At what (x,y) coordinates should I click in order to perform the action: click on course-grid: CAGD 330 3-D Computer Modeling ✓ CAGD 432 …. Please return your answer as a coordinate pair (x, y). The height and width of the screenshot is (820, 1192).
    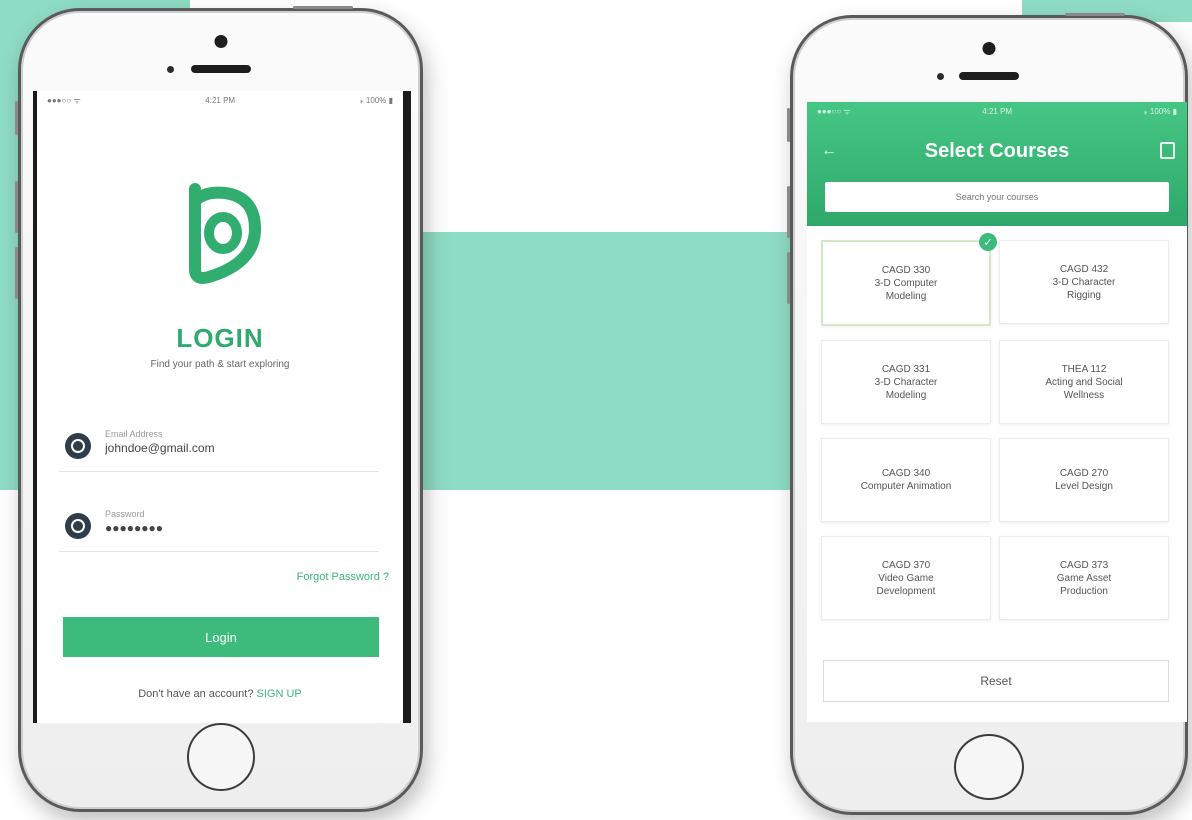
    Looking at the image, I should click on (995, 426).